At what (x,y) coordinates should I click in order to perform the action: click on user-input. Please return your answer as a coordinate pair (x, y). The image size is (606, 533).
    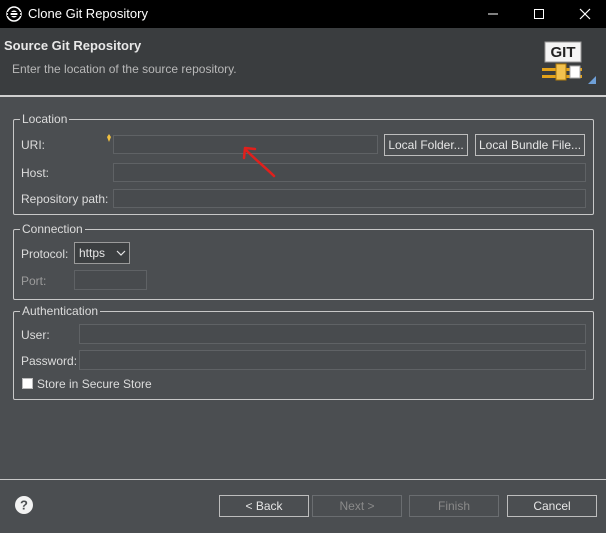
    Looking at the image, I should click on (332, 334).